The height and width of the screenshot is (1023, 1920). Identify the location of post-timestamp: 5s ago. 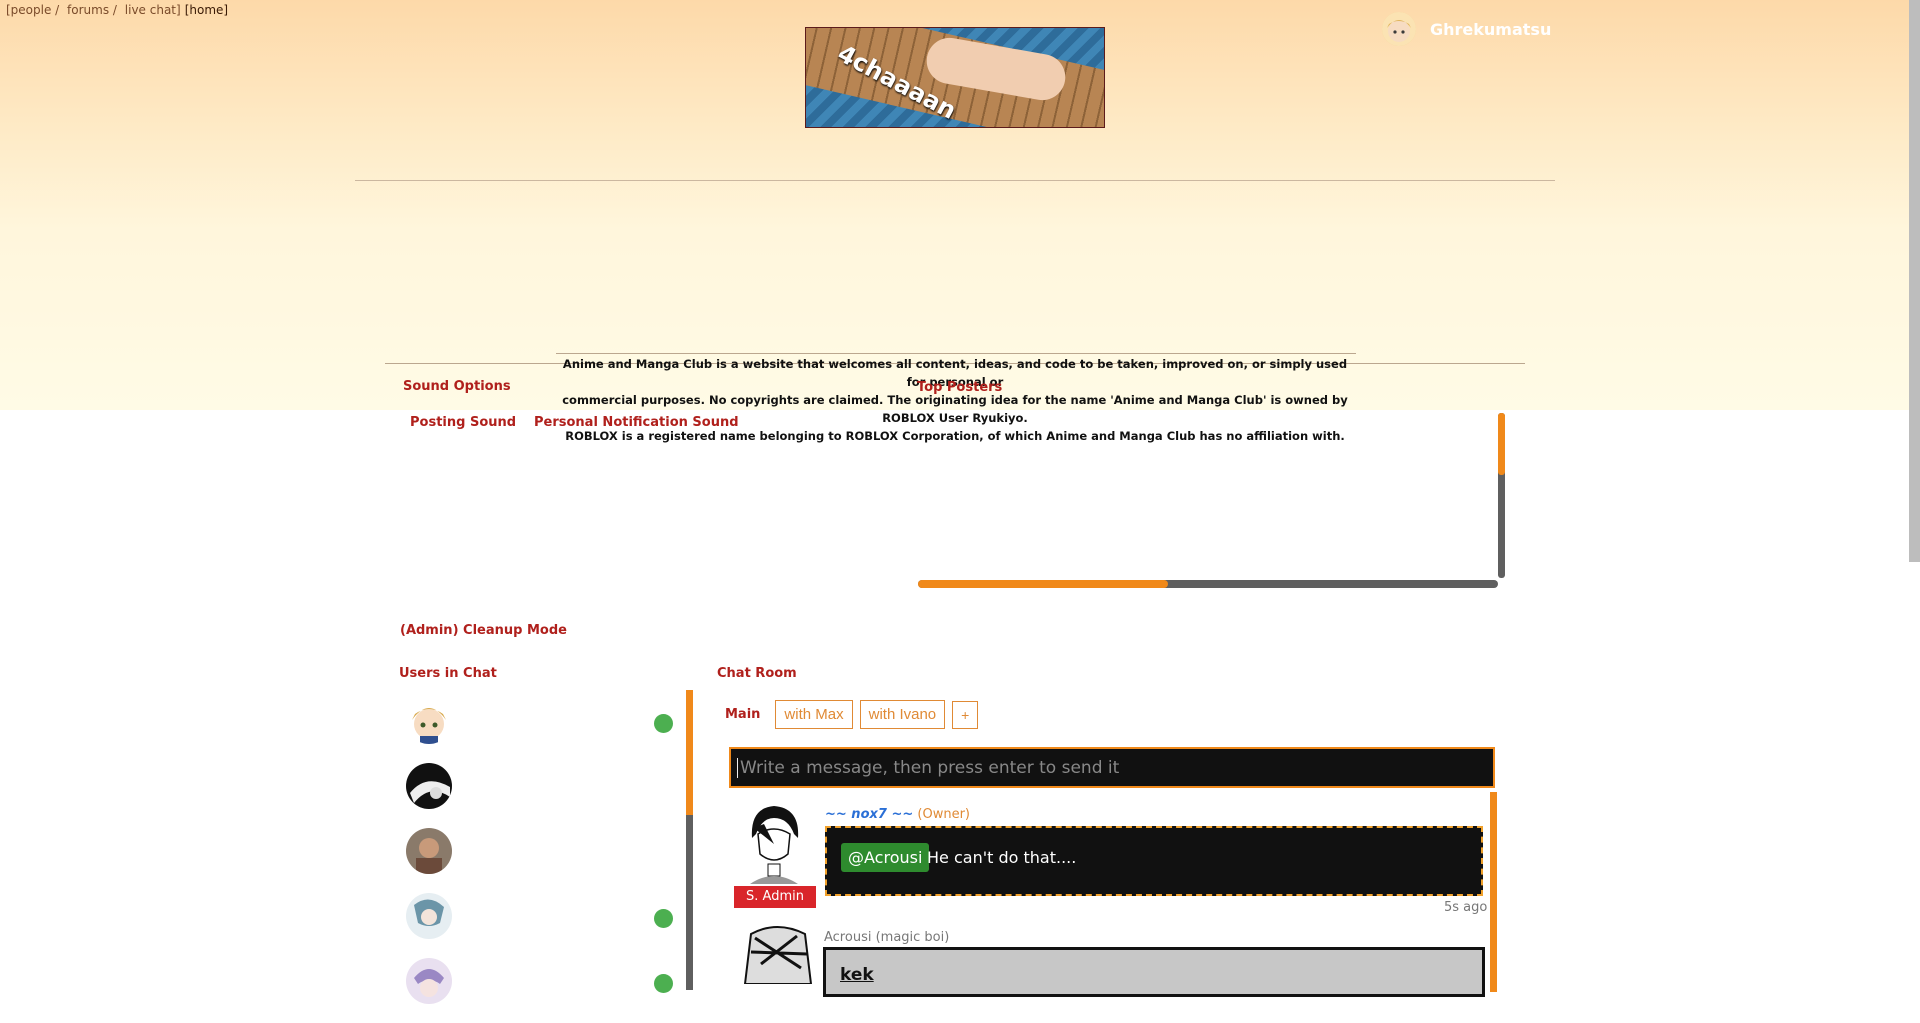
(1466, 907).